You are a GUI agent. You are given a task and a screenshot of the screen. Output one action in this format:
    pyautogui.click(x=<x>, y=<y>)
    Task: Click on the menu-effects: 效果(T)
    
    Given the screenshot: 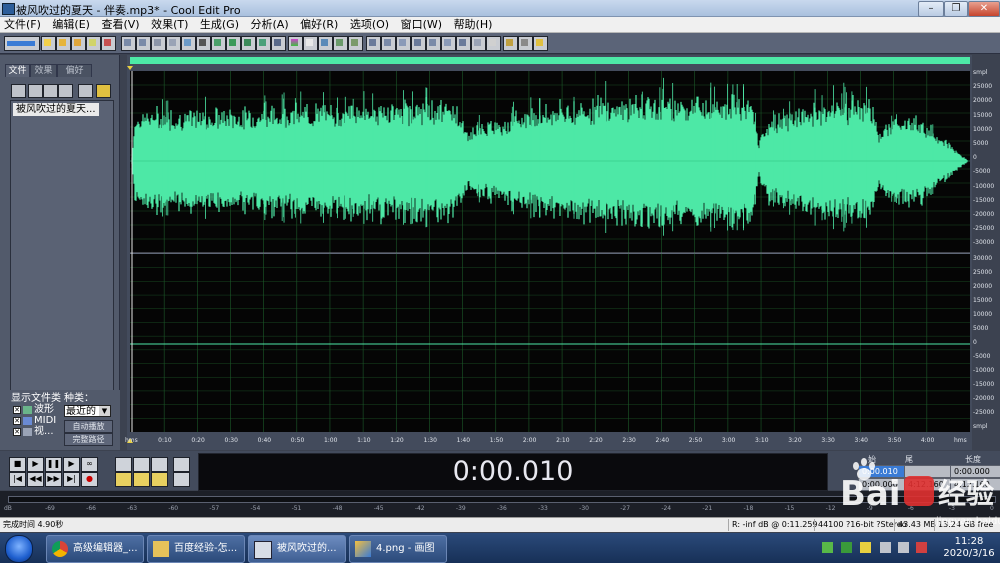 What is the action you would take?
    pyautogui.click(x=169, y=24)
    